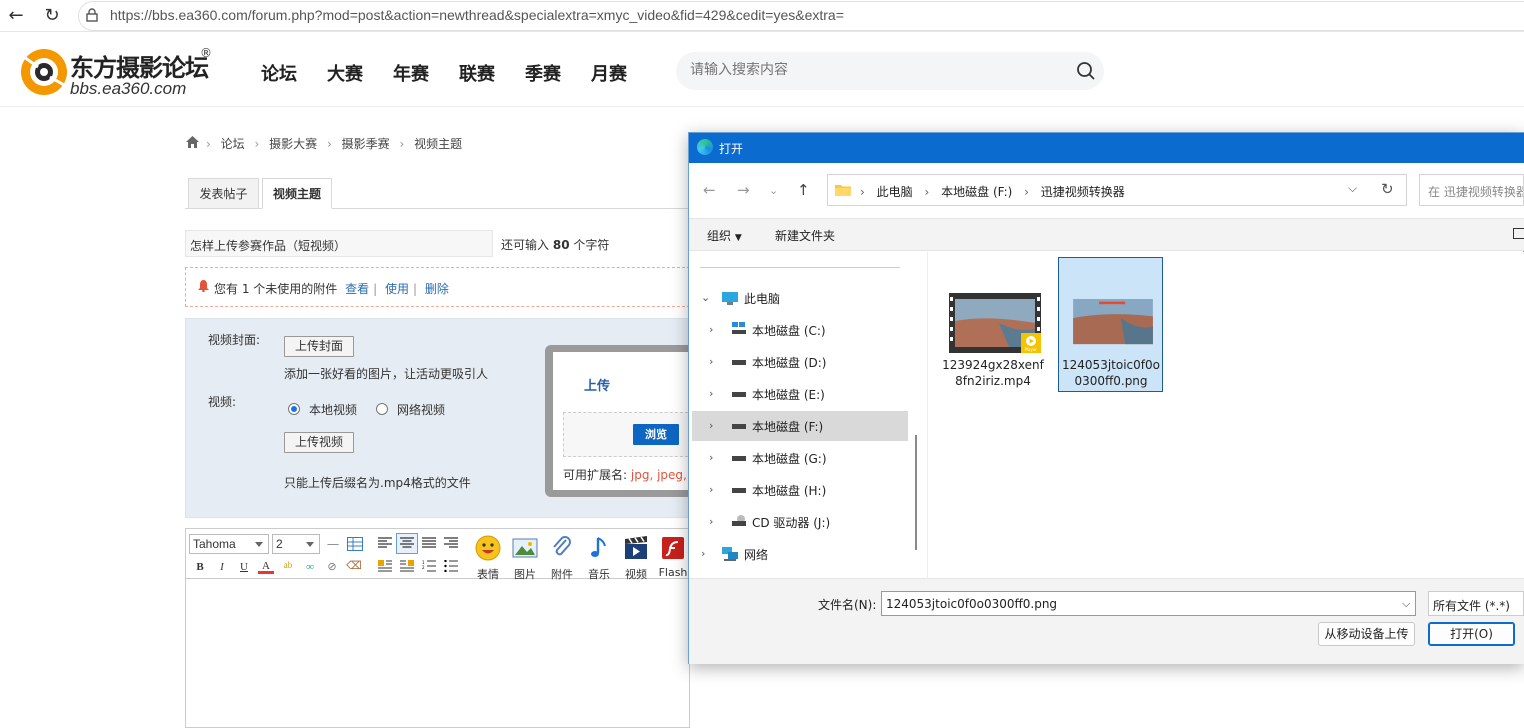 The width and height of the screenshot is (1524, 728). What do you see at coordinates (333, 409) in the screenshot?
I see `local-video-label: 本地视频` at bounding box center [333, 409].